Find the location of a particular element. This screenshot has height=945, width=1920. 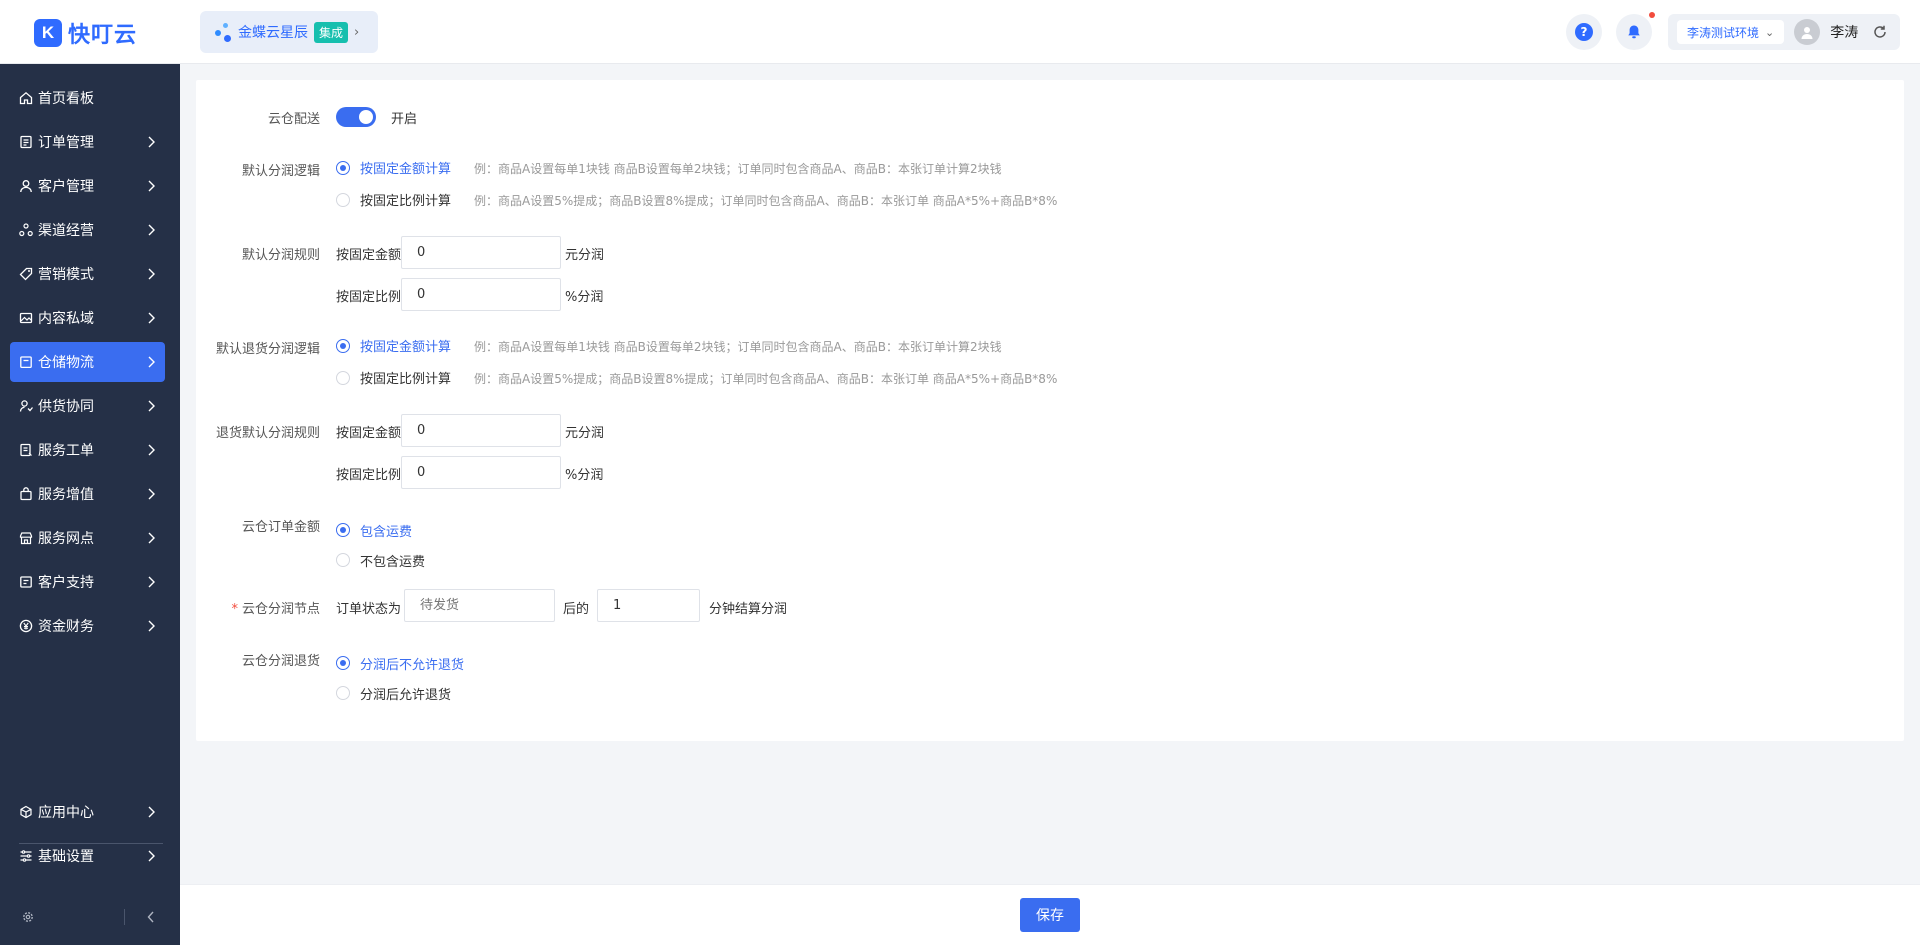

allow-return-after-split-radio is located at coordinates (343, 693).